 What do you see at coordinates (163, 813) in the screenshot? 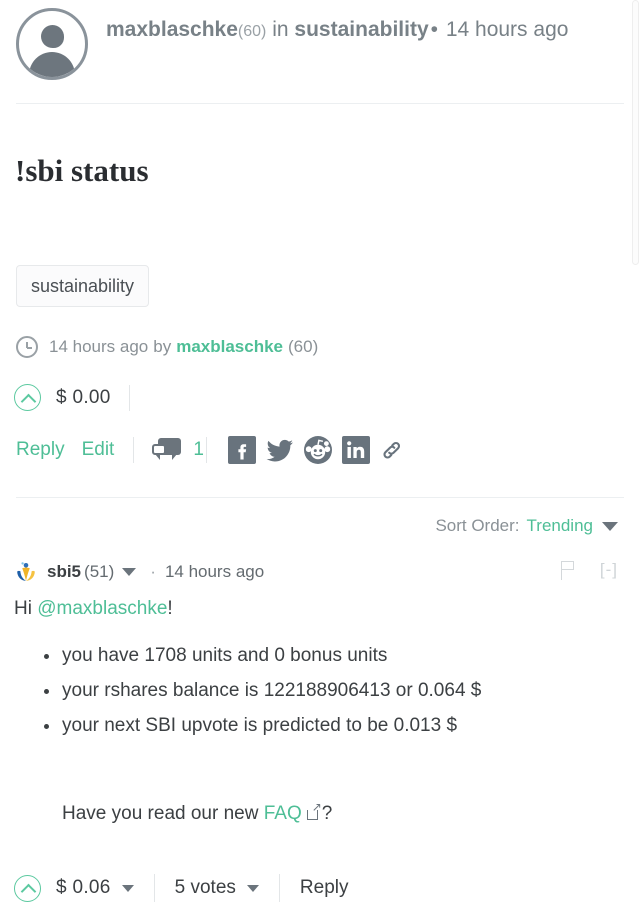
I see `faq-prefix: Have you read our new` at bounding box center [163, 813].